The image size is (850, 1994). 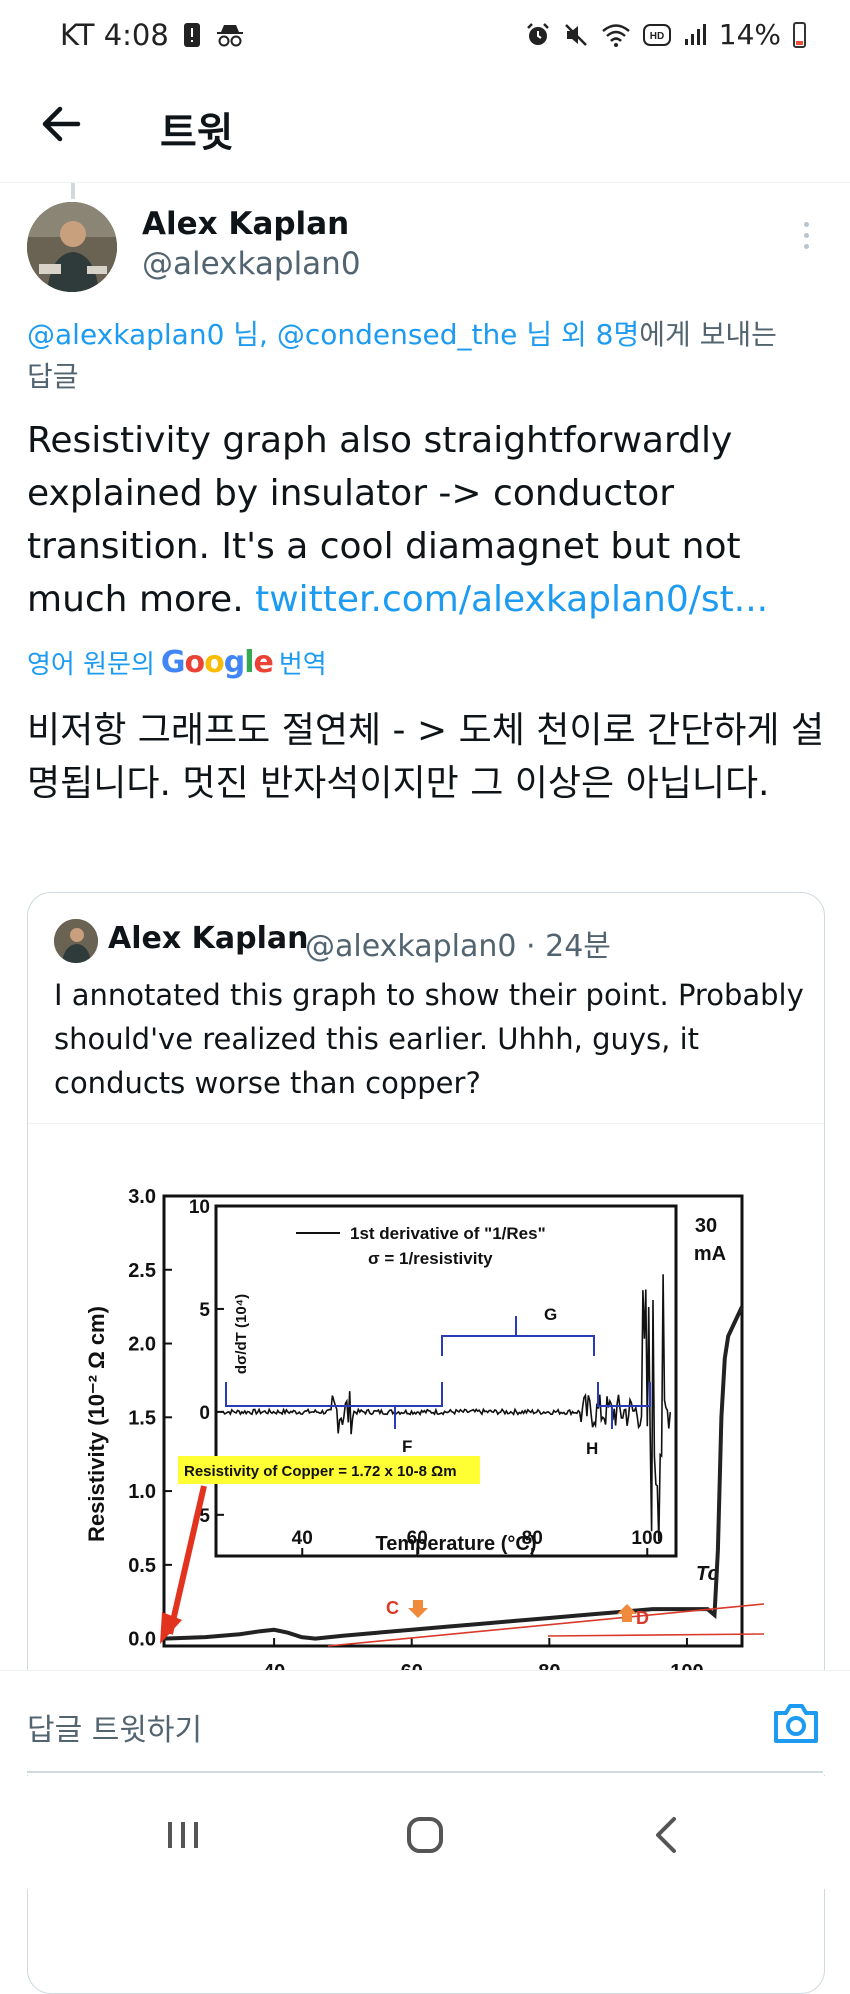 What do you see at coordinates (425, 1835) in the screenshot?
I see `home-icon` at bounding box center [425, 1835].